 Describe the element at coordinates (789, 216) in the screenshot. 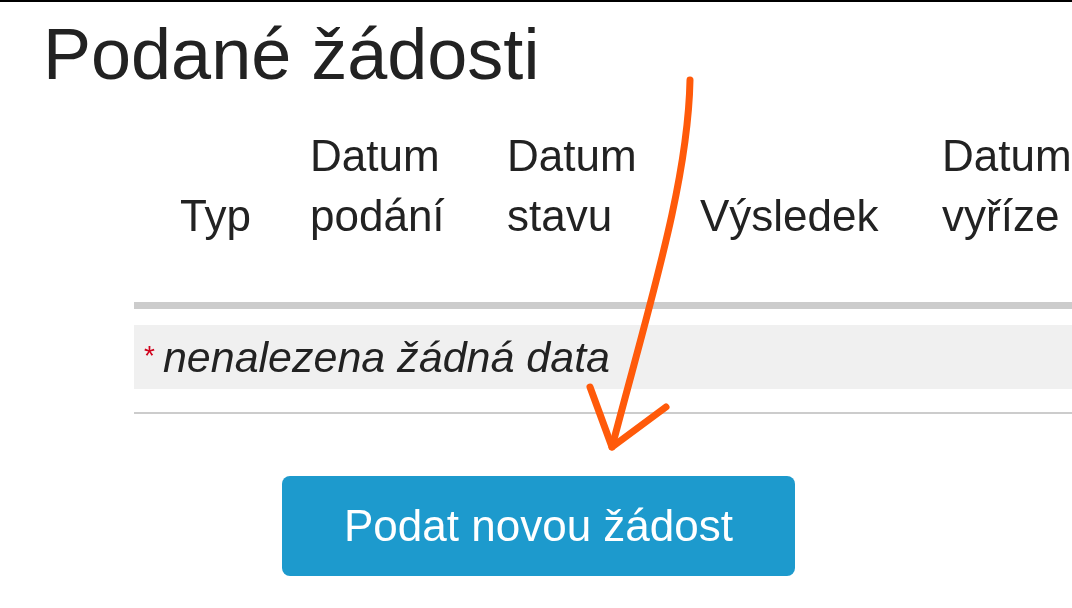

I see `column-header: Výsledek` at that location.